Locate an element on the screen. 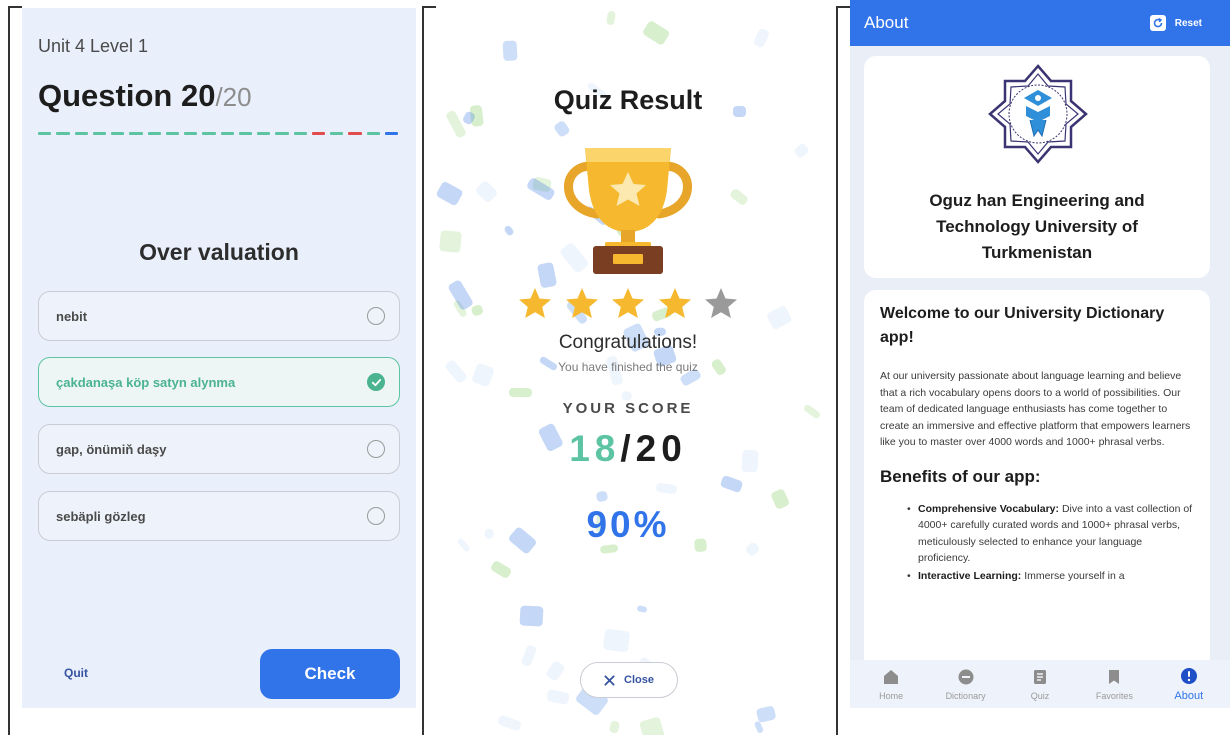 Image resolution: width=1232 pixels, height=735 pixels. your-score-label: YOUR SCORE is located at coordinates (628, 408).